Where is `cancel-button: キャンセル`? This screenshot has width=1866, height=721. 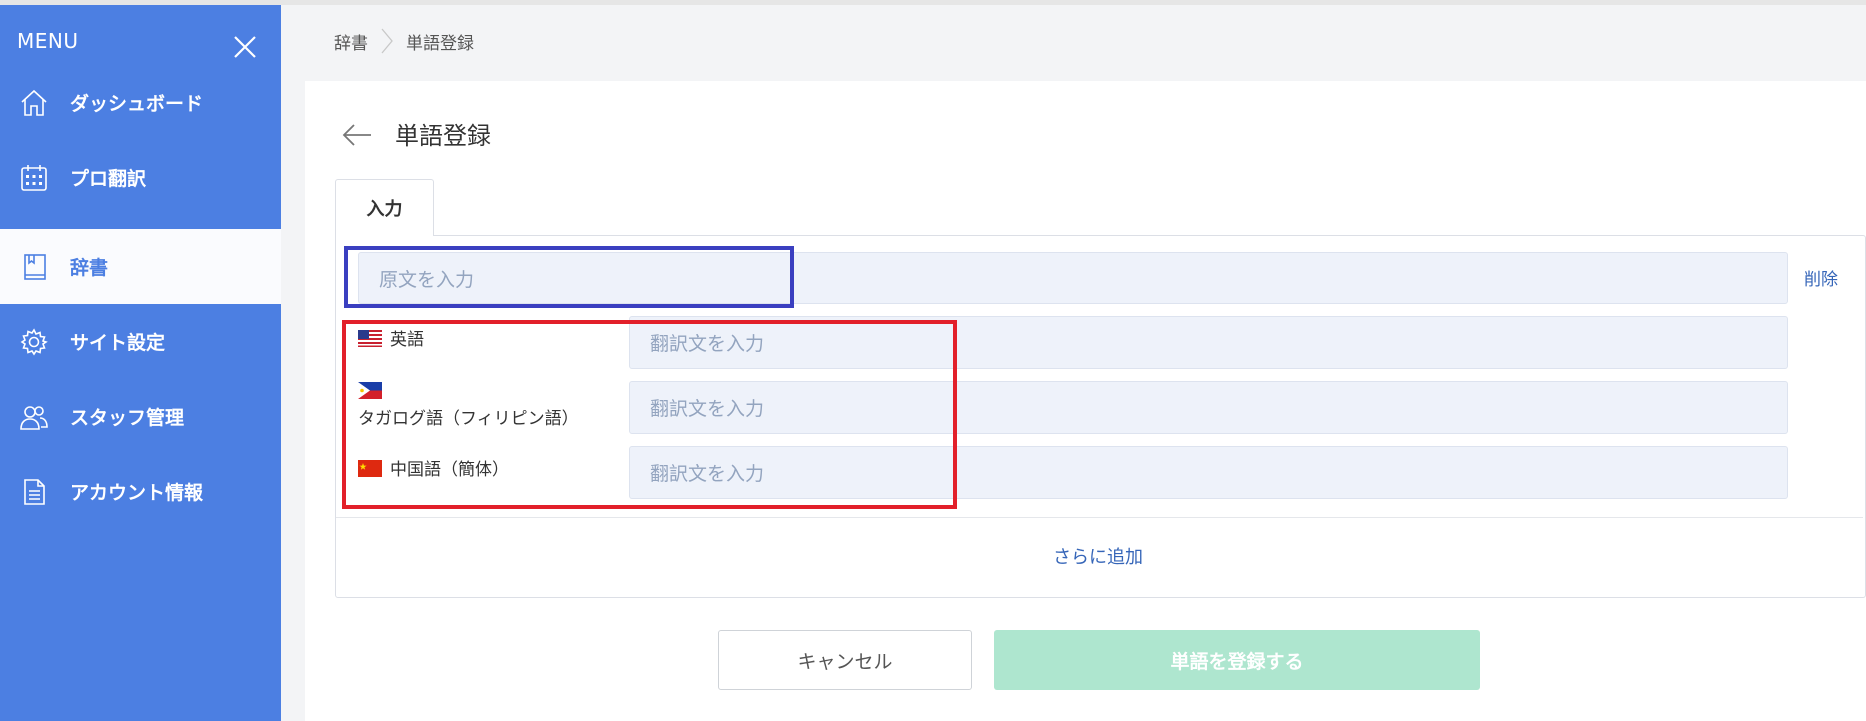
cancel-button: キャンセル is located at coordinates (845, 660).